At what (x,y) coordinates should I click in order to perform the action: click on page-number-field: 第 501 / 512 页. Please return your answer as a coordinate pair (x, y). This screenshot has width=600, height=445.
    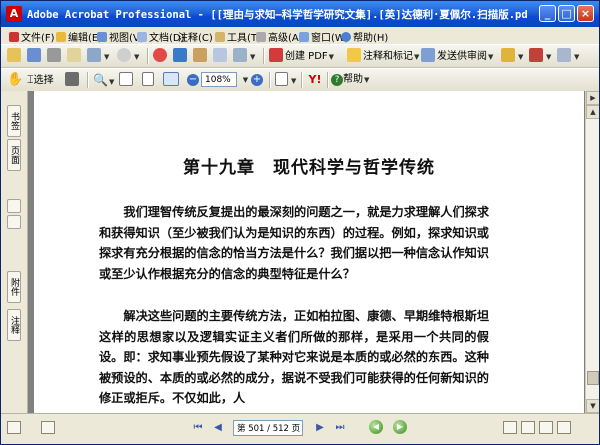
    Looking at the image, I should click on (268, 428).